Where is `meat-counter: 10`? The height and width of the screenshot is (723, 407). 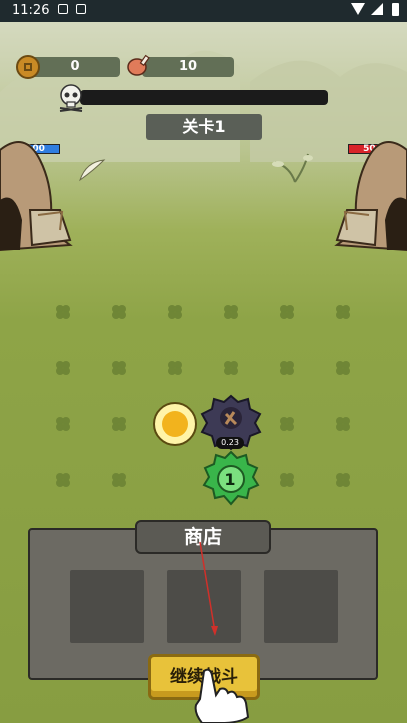
meat-counter: 10 is located at coordinates (188, 67).